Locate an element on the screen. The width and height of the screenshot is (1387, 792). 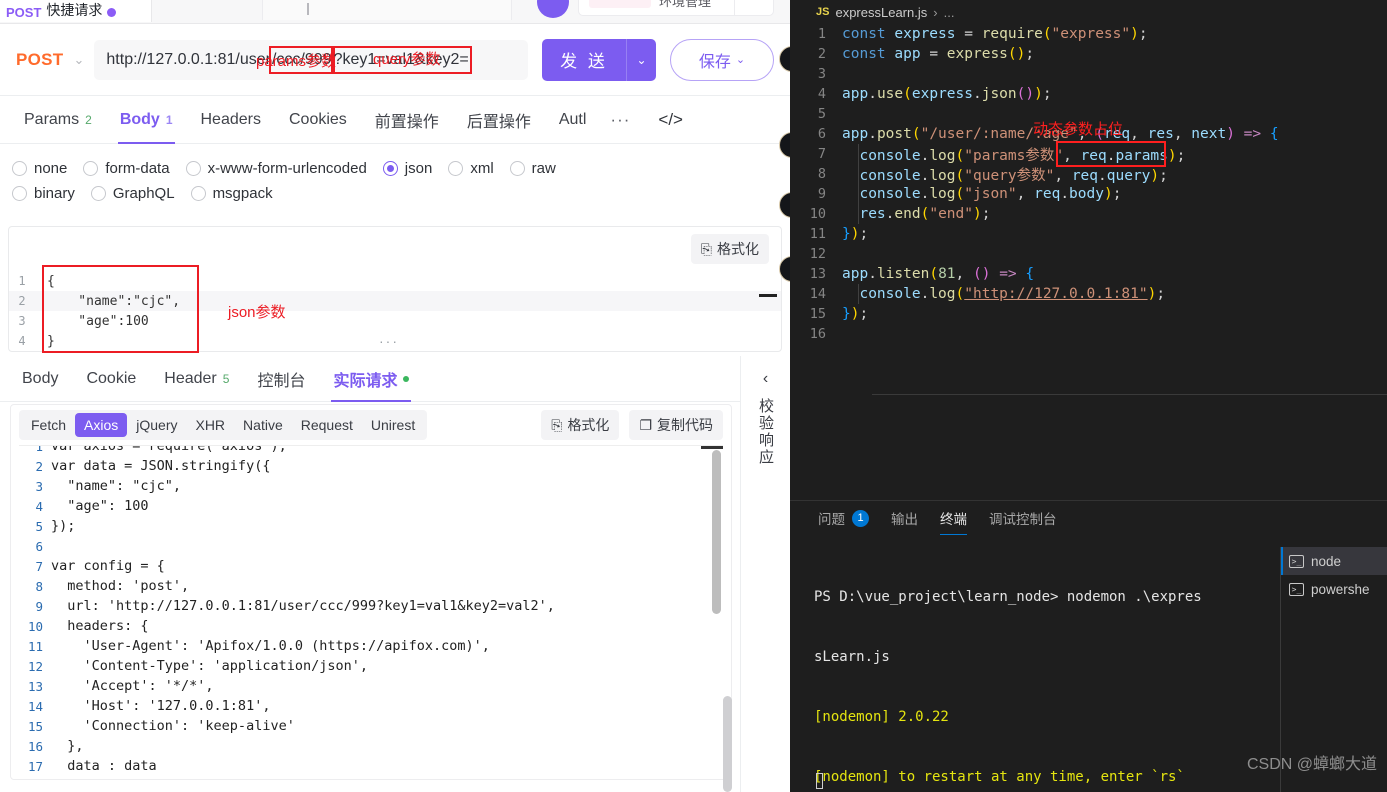
resp-tab-cookie: Cookie is located at coordinates (111, 379).